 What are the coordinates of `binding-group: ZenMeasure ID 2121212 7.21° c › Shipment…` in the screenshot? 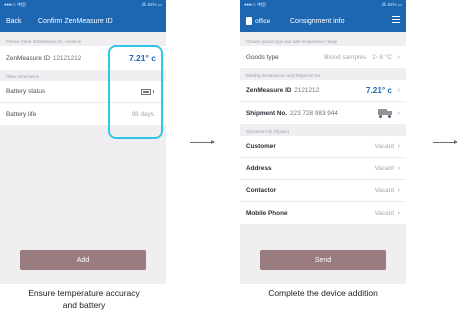 It's located at (323, 102).